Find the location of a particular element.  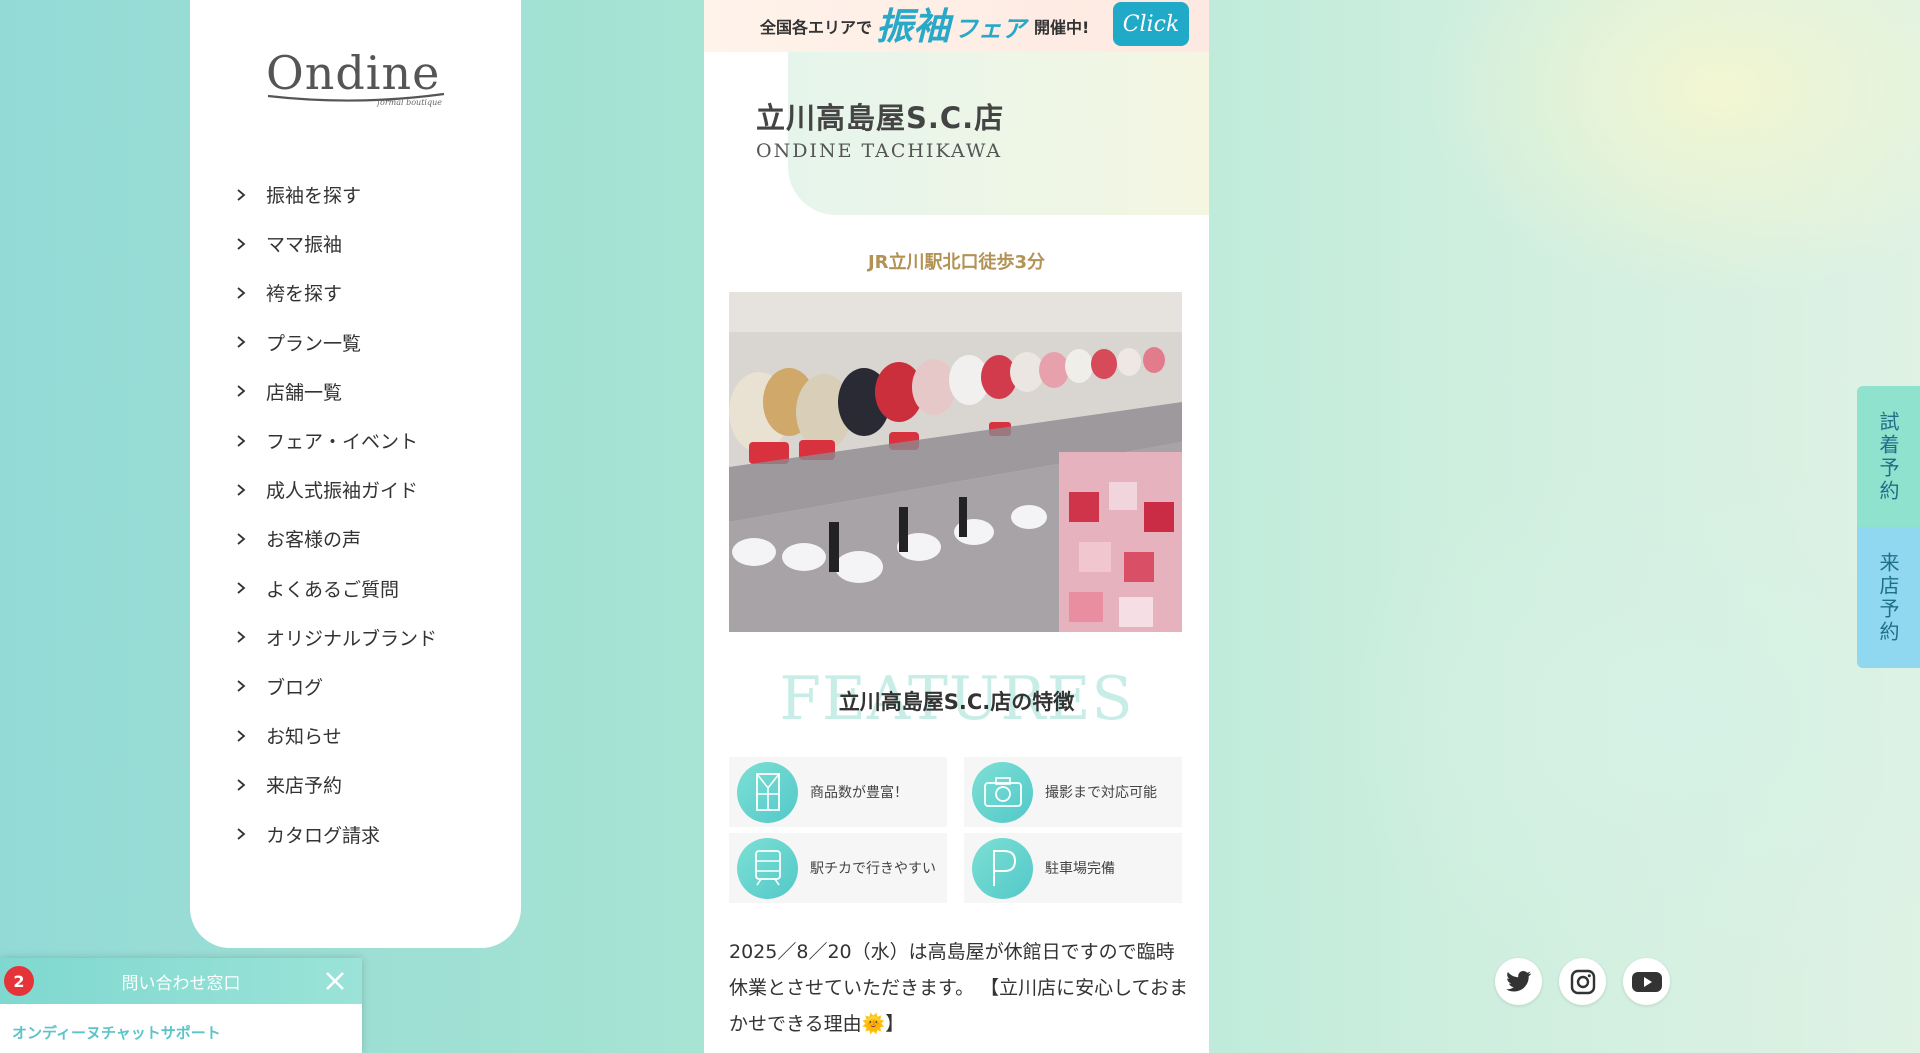

nav-item-catalog: カタログ請求 is located at coordinates (336, 833).